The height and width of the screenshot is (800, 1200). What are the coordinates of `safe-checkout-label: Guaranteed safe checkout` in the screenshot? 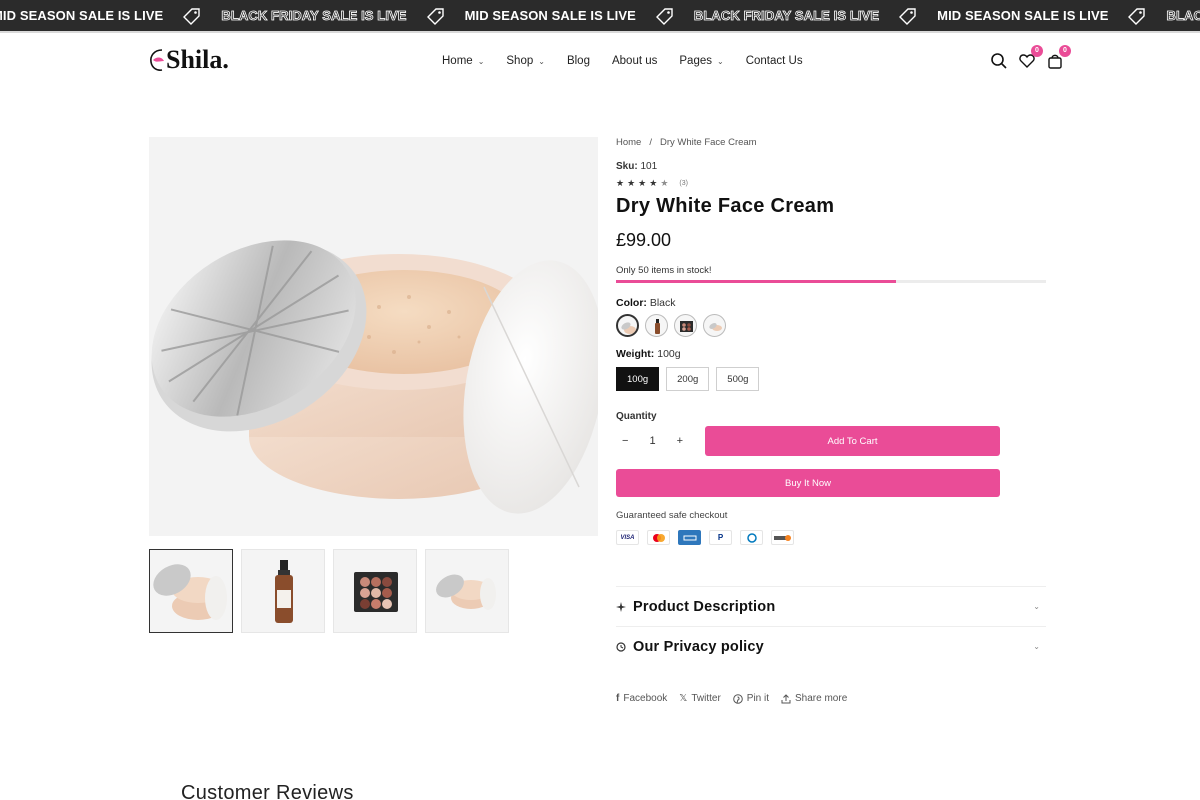 It's located at (672, 515).